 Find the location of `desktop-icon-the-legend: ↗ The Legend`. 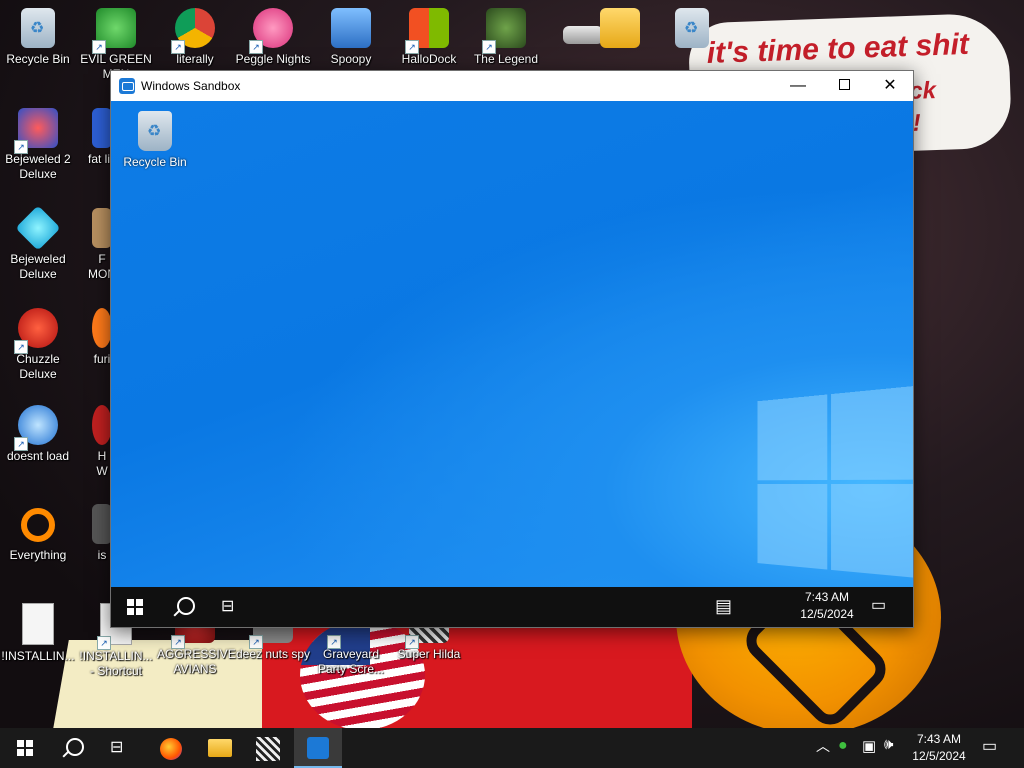

desktop-icon-the-legend: ↗ The Legend is located at coordinates (506, 37).